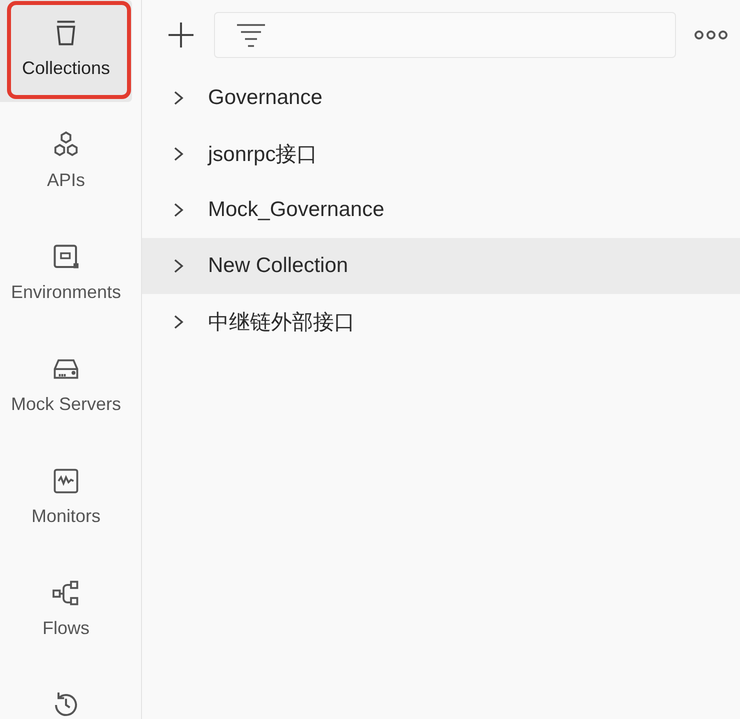 The width and height of the screenshot is (740, 719). I want to click on collection-row: 中继链外部接口, so click(441, 322).